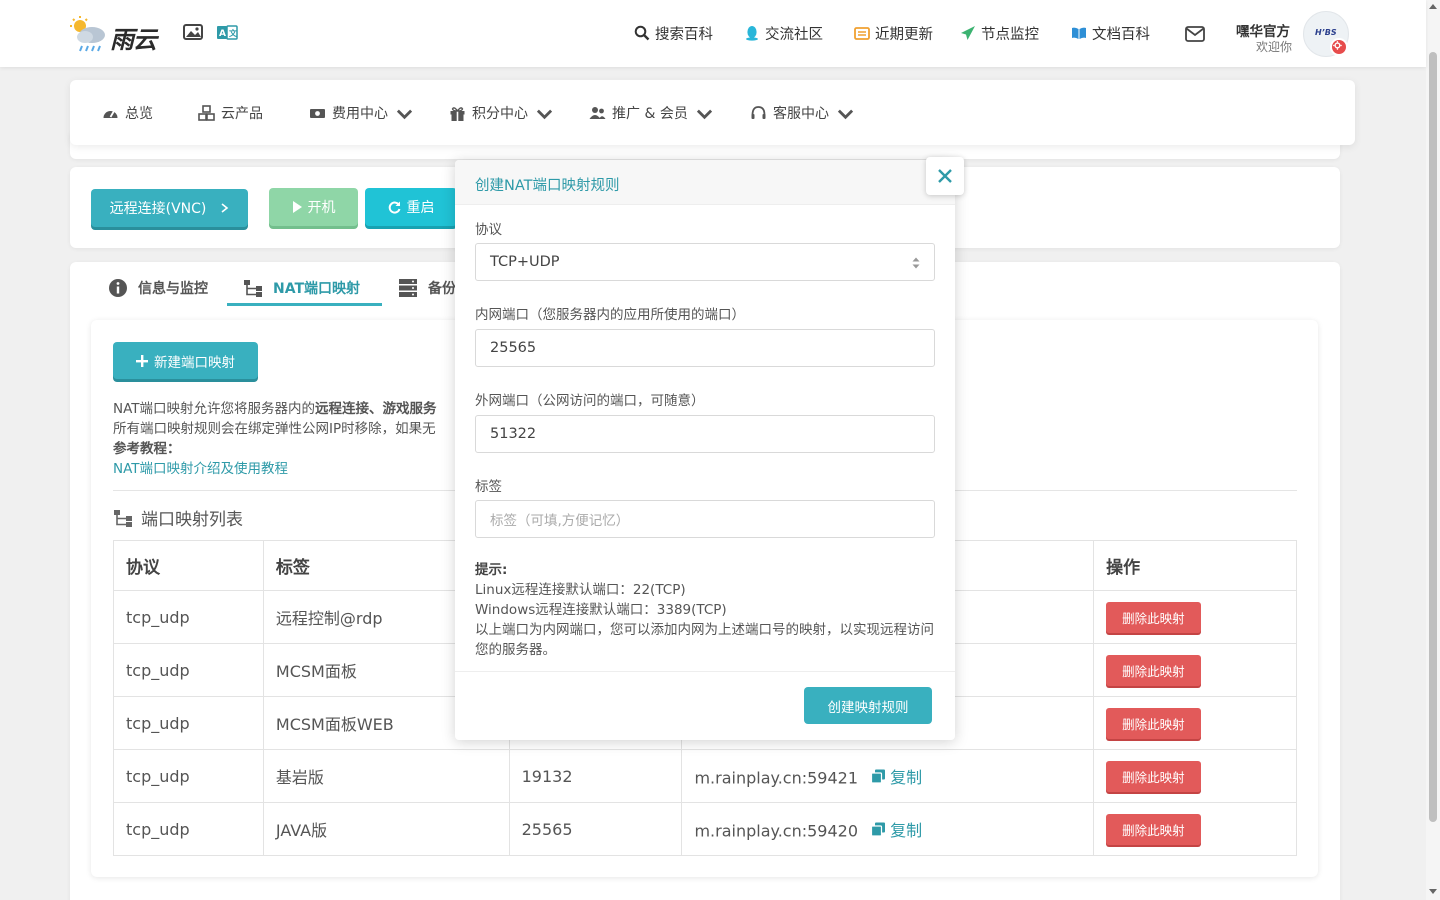  What do you see at coordinates (178, 517) in the screenshot?
I see `mapping-list-title: 端口映射列表` at bounding box center [178, 517].